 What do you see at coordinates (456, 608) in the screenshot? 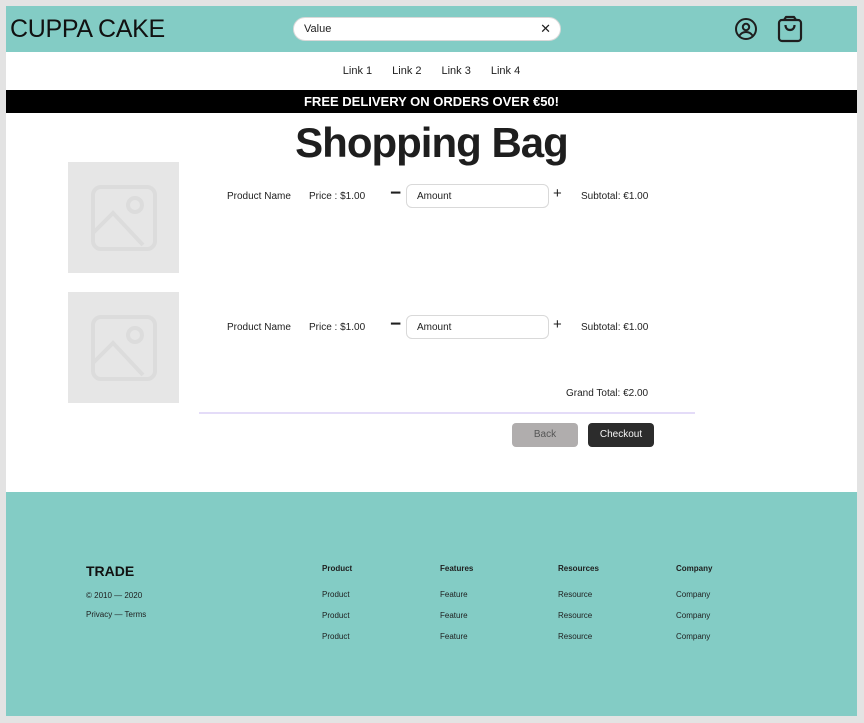
I see `footer-column-features: Features Feature Feature Feature` at bounding box center [456, 608].